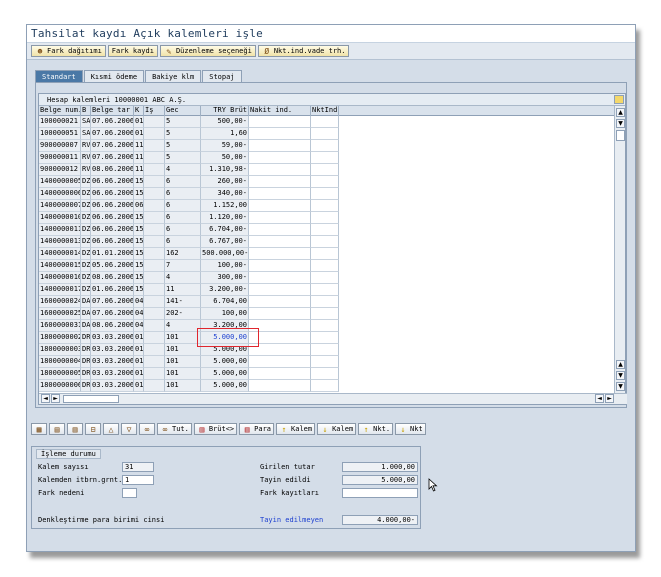 Image resolution: width=661 pixels, height=577 pixels. Describe the element at coordinates (337, 429) in the screenshot. I see `kalem-deactivate-button: ↓ Kalem` at that location.